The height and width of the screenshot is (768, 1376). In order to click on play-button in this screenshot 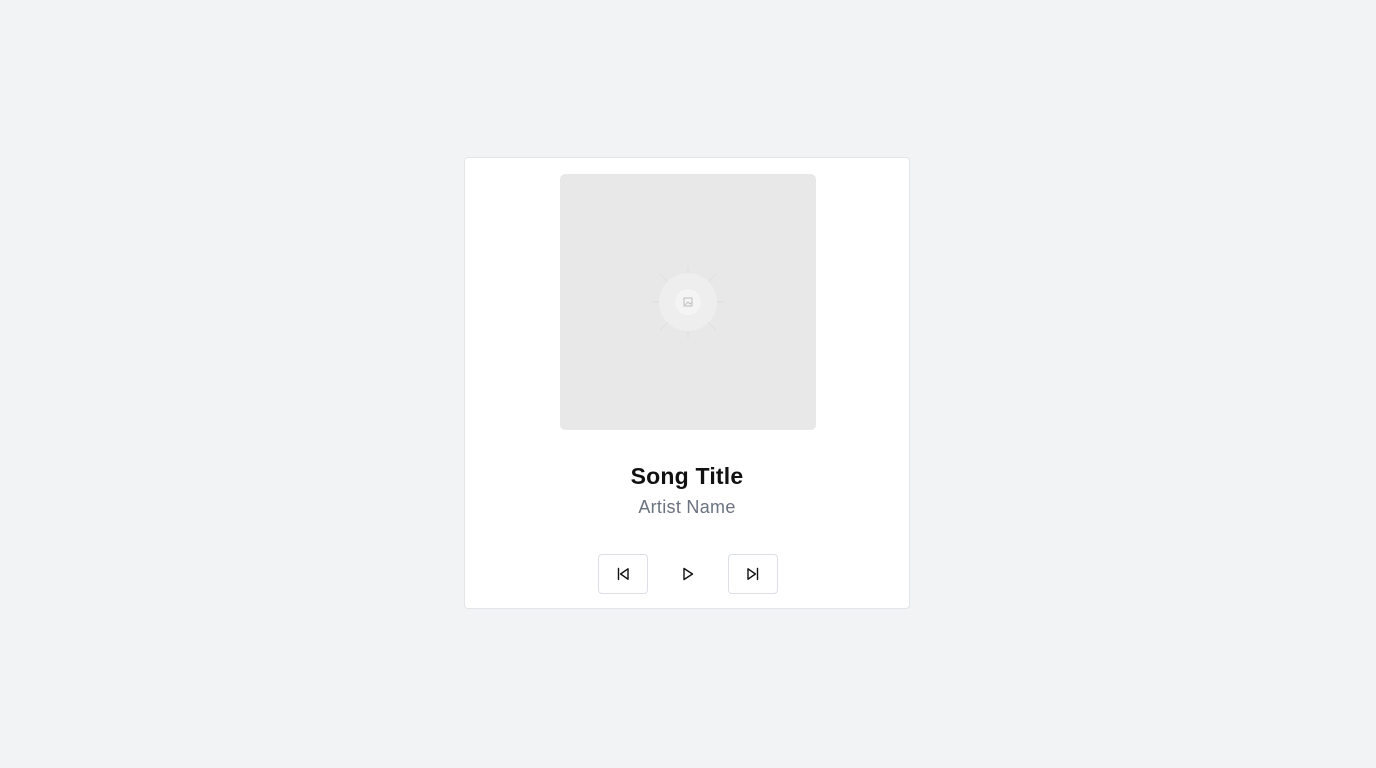, I will do `click(688, 574)`.